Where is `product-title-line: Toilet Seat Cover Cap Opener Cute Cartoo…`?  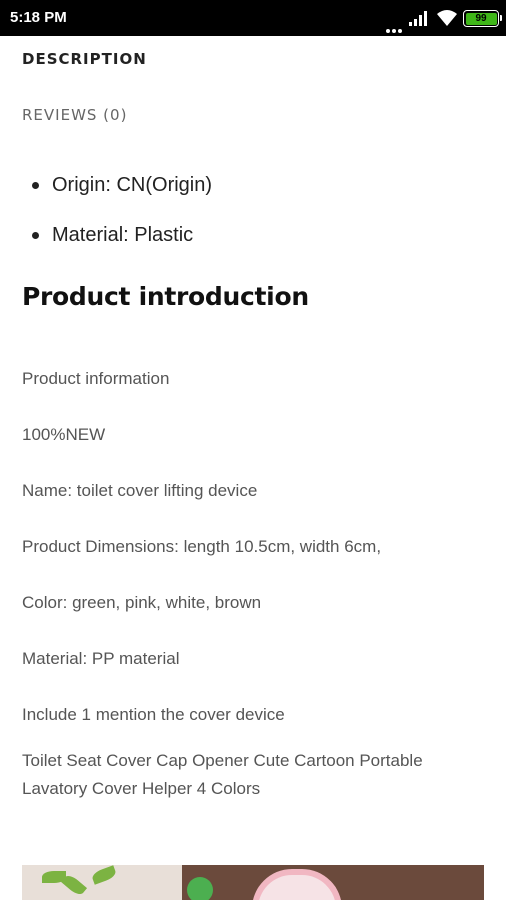 product-title-line: Toilet Seat Cover Cap Opener Cute Cartoo… is located at coordinates (222, 774).